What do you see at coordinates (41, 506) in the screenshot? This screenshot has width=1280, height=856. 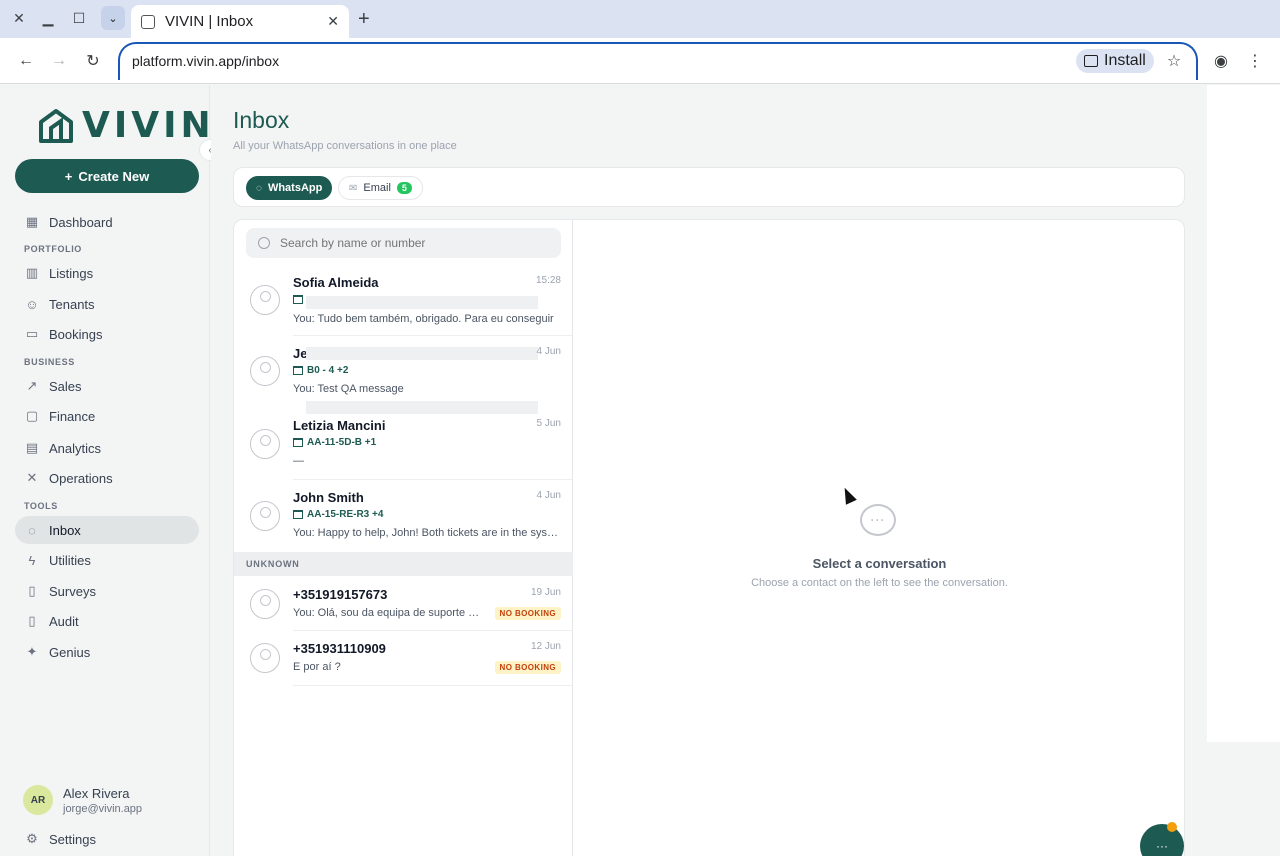 I see `section-label-tools: TOOLS` at bounding box center [41, 506].